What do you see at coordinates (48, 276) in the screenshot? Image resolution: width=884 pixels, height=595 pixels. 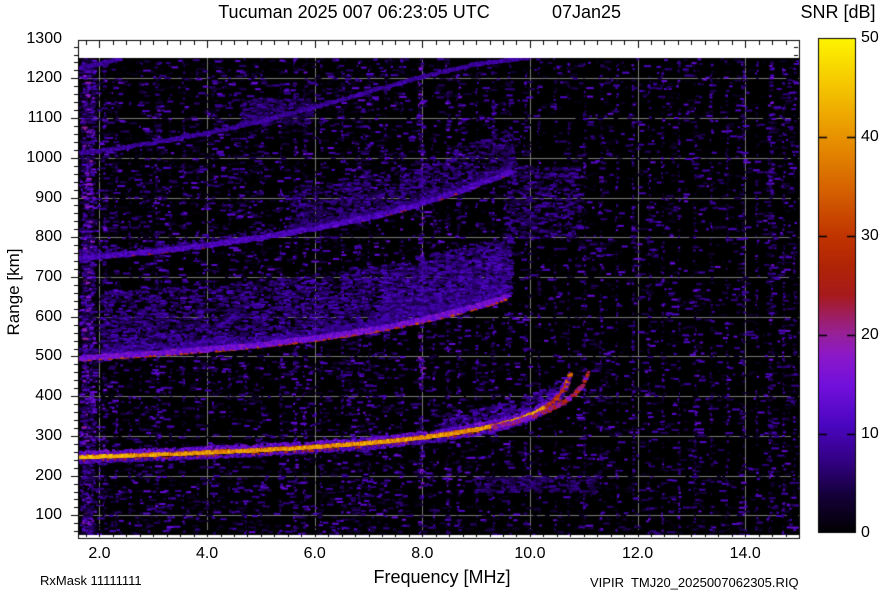 I see `y-tick-label: 700` at bounding box center [48, 276].